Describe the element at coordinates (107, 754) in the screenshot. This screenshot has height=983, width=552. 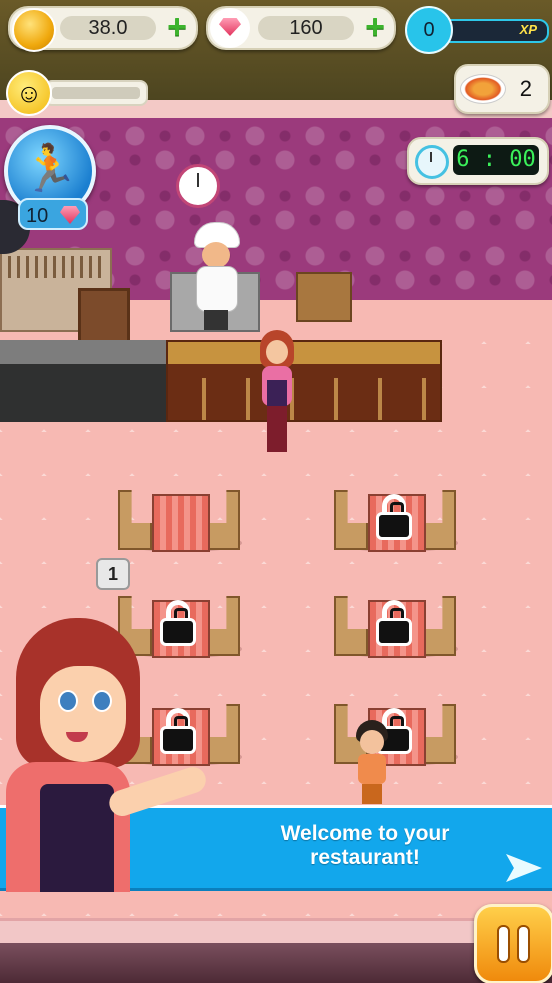
I see `tutorial-guide-character` at that location.